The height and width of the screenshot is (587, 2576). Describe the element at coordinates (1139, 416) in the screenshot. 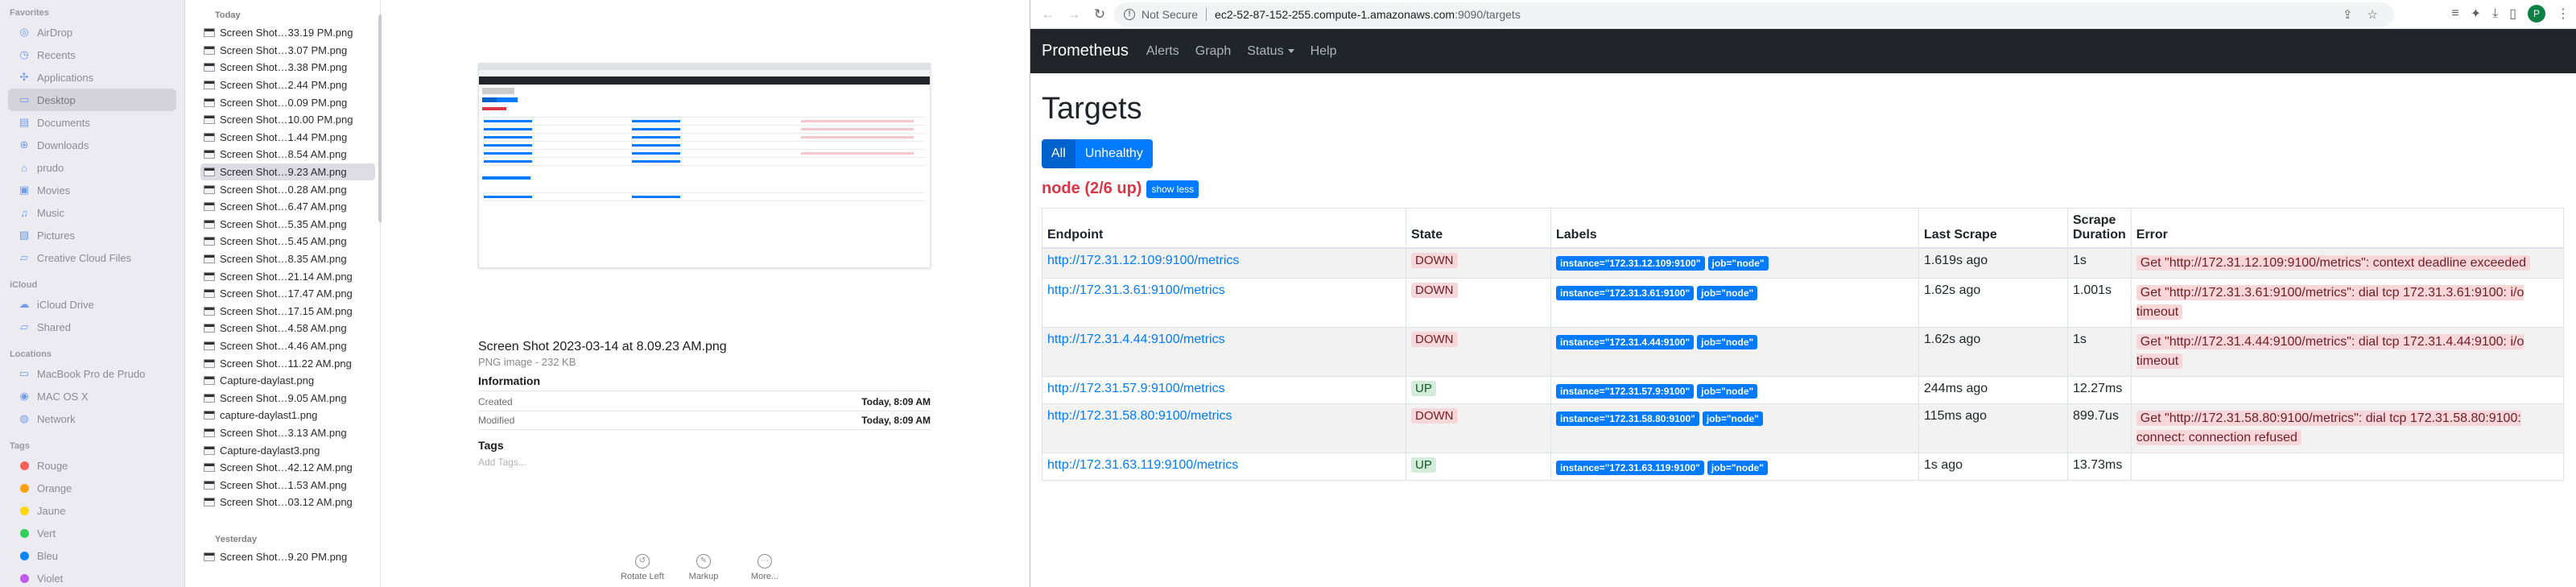

I see `endpoint-link: http://172.31.58.80:9100/metrics` at that location.